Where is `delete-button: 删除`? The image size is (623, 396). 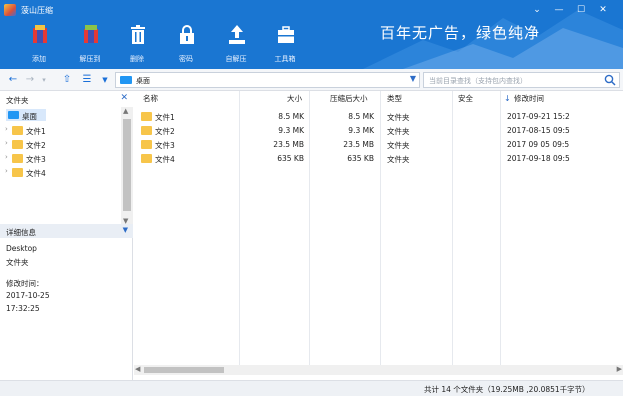
delete-button: 删除 is located at coordinates (137, 45).